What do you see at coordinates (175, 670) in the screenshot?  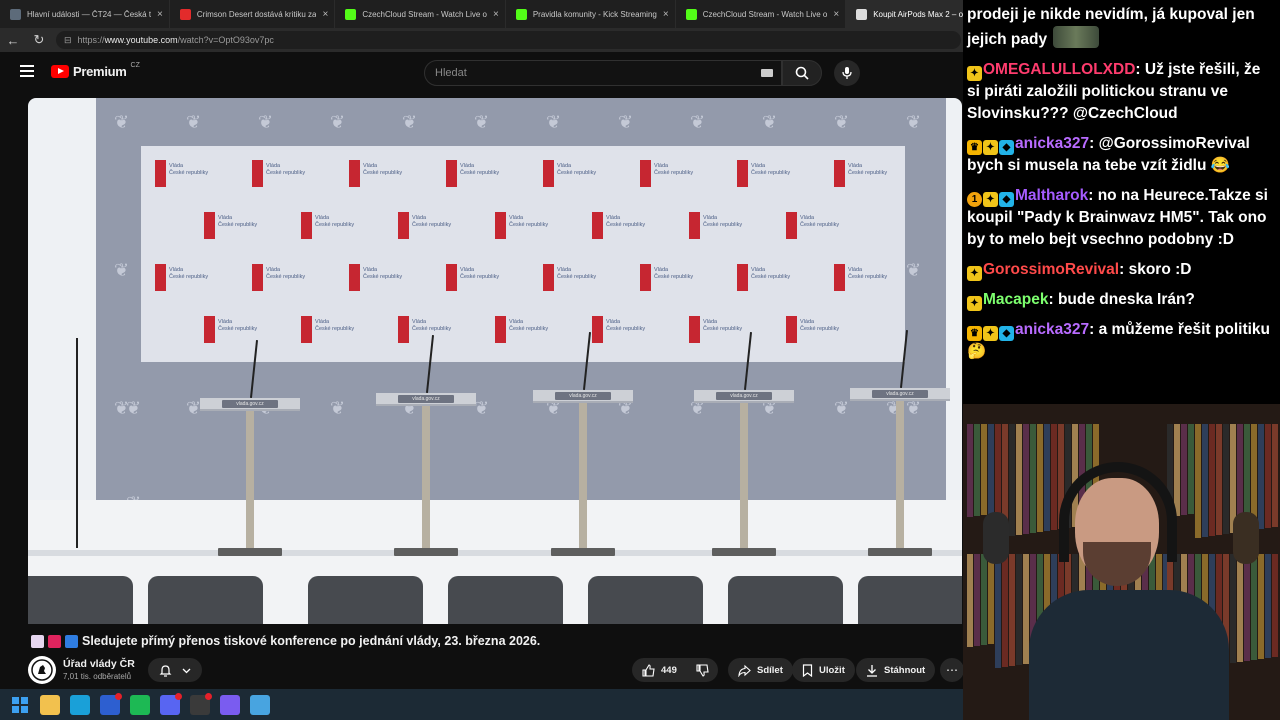 I see `notification-bell-button` at bounding box center [175, 670].